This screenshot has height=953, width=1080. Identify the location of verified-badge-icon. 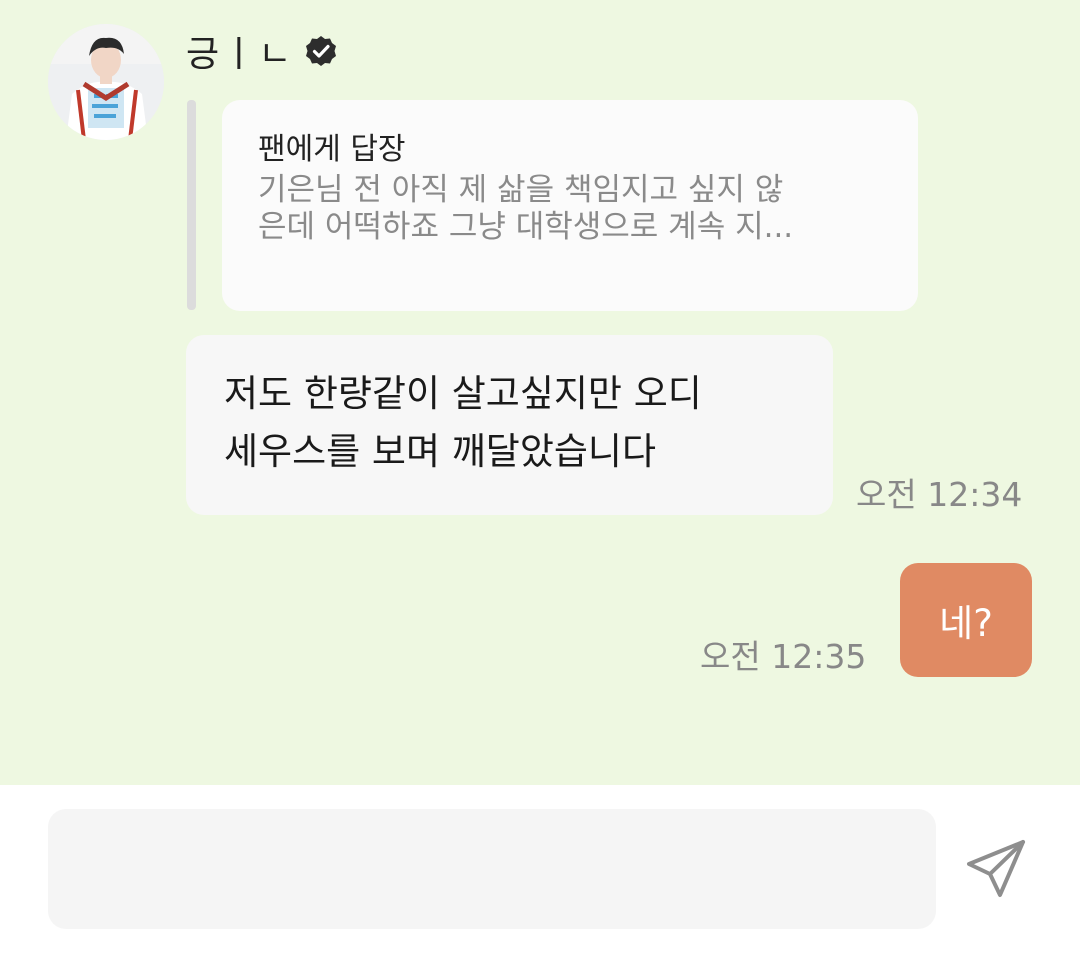
(321, 51).